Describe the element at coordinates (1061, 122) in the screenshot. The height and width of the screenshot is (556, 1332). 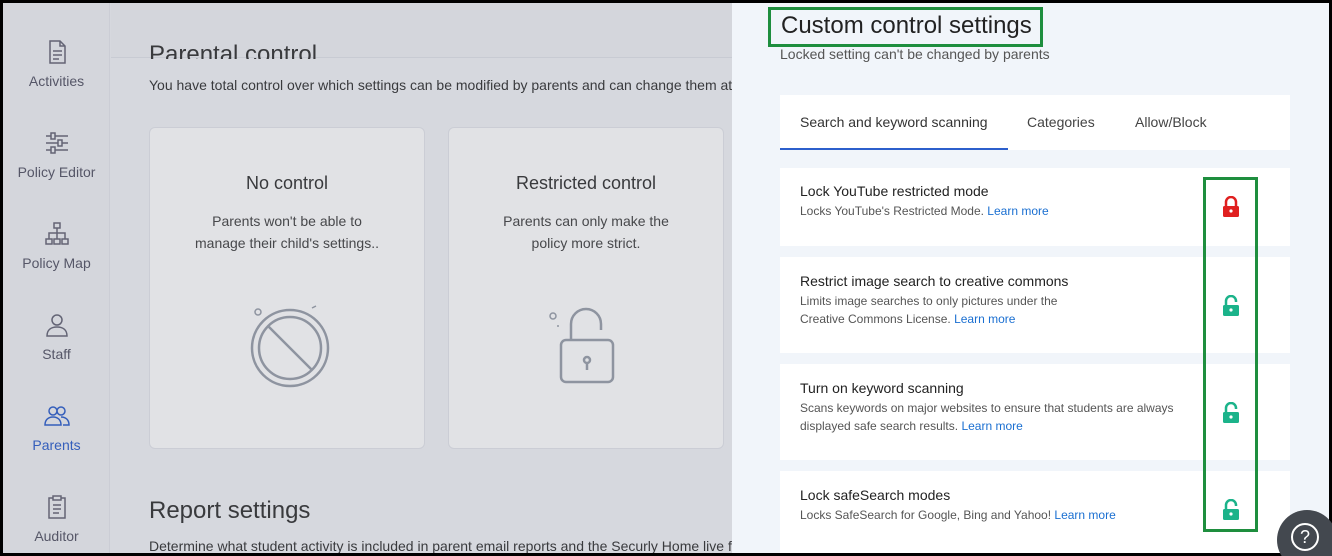
I see `tab-categories: Categories` at that location.